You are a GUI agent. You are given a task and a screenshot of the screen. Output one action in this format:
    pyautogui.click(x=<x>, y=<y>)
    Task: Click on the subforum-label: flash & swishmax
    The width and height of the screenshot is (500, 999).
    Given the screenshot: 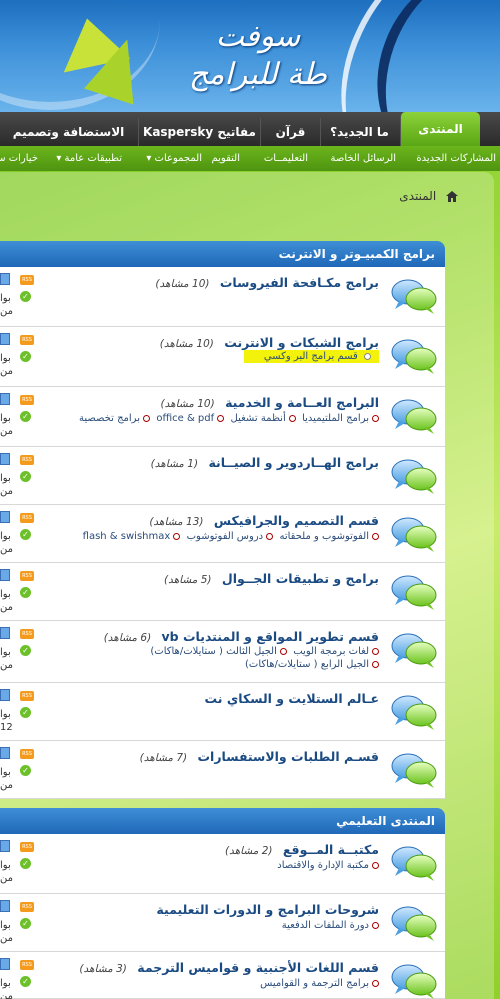 What is the action you would take?
    pyautogui.click(x=127, y=536)
    